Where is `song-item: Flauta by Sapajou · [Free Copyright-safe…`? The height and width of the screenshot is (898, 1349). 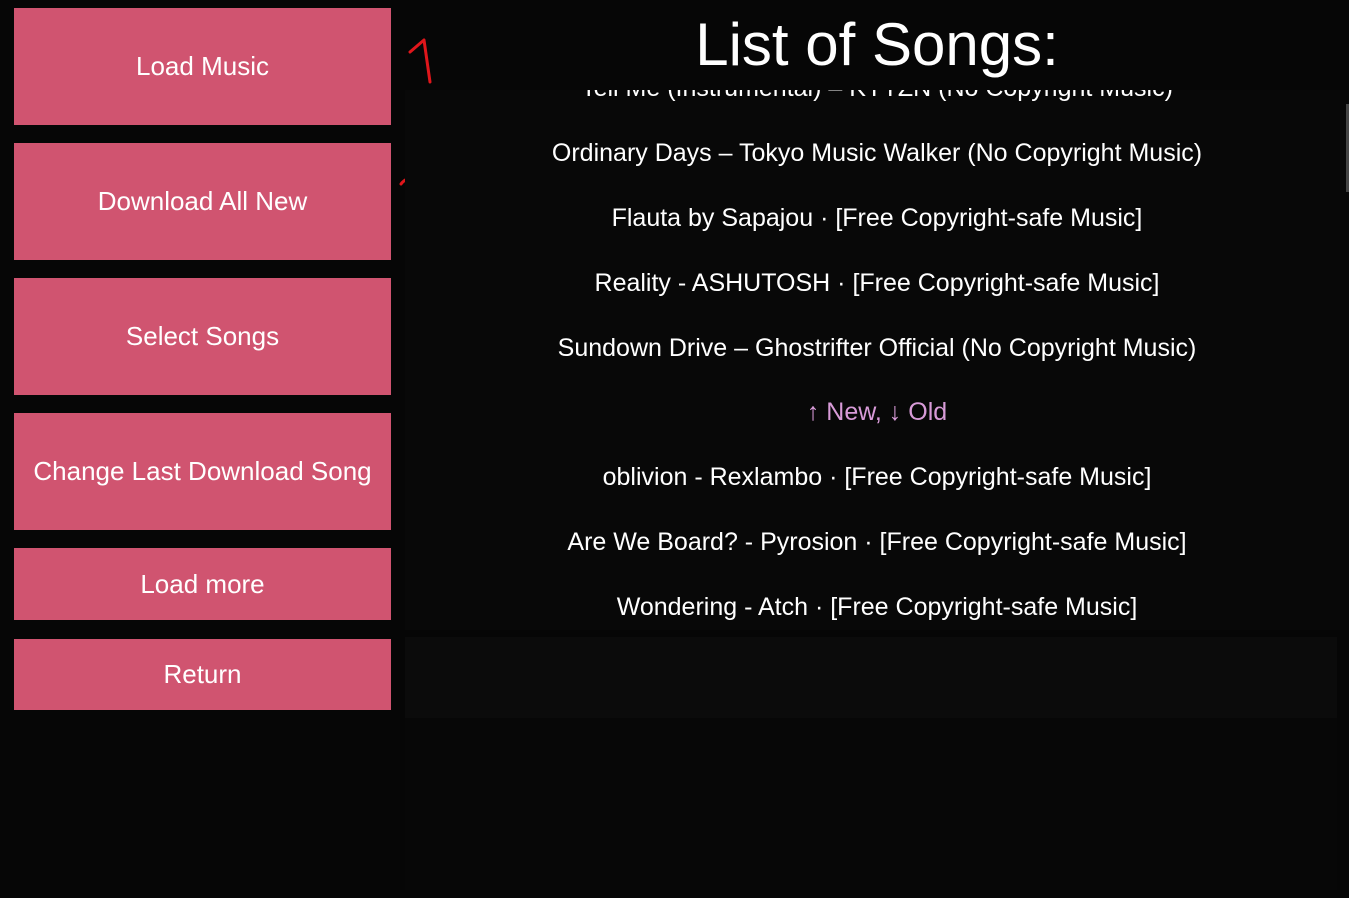
song-item: Flauta by Sapajou · [Free Copyright-safe… is located at coordinates (877, 218).